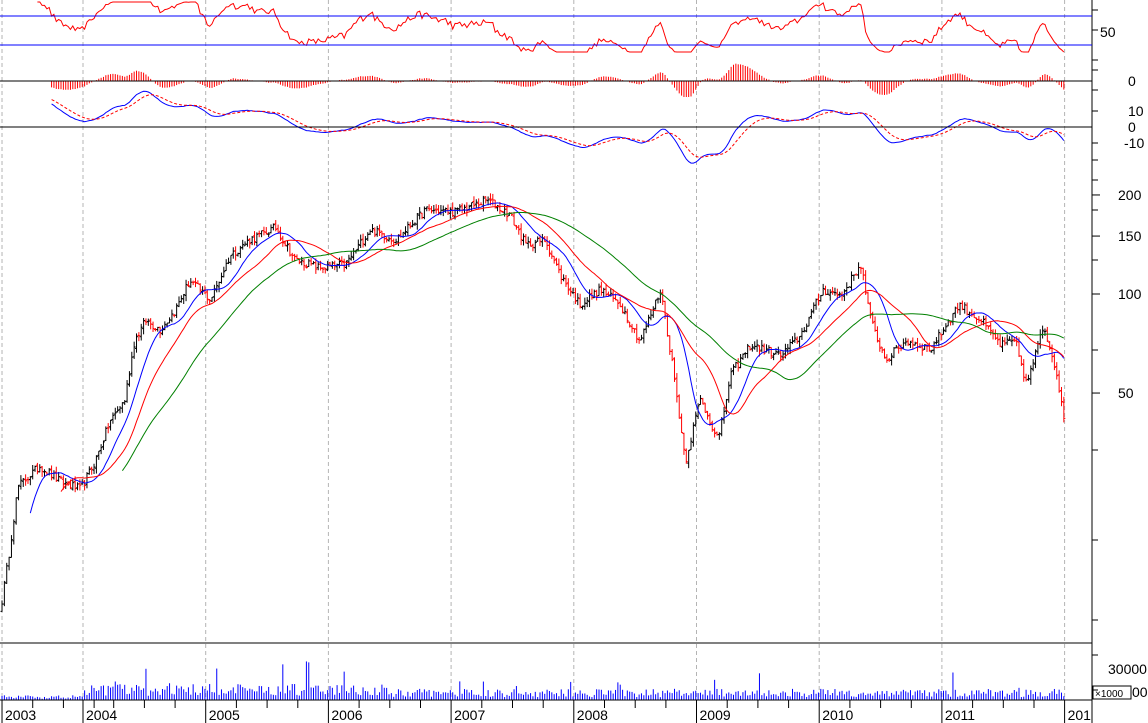  What do you see at coordinates (1132, 127) in the screenshot?
I see `macd-tick-label: 0` at bounding box center [1132, 127].